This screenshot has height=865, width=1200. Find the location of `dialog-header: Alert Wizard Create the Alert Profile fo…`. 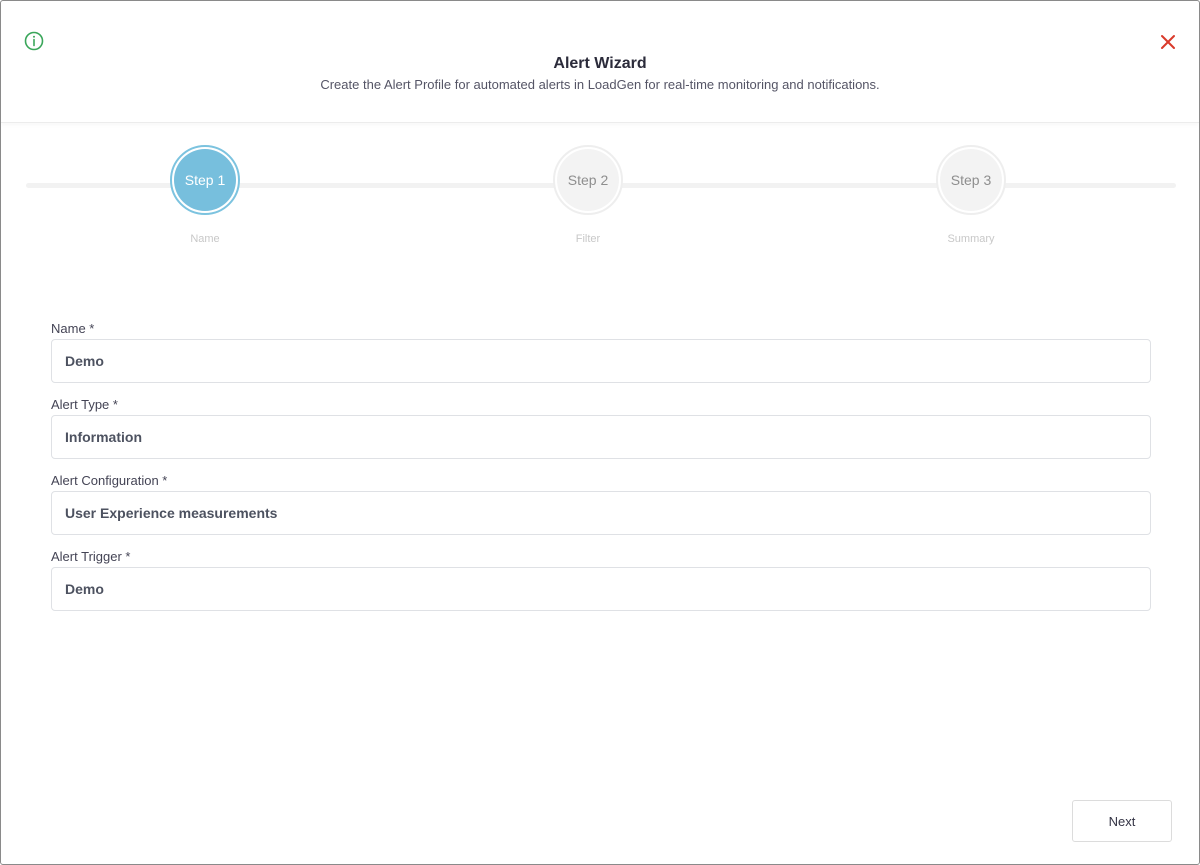

dialog-header: Alert Wizard Create the Alert Profile fo… is located at coordinates (600, 62).